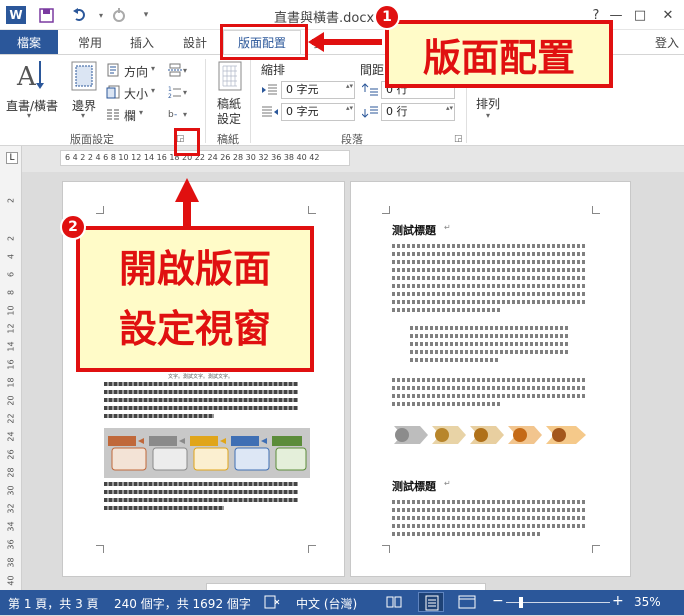 The image size is (684, 616). Describe the element at coordinates (207, 453) in the screenshot. I see `smartart-diagram` at that location.